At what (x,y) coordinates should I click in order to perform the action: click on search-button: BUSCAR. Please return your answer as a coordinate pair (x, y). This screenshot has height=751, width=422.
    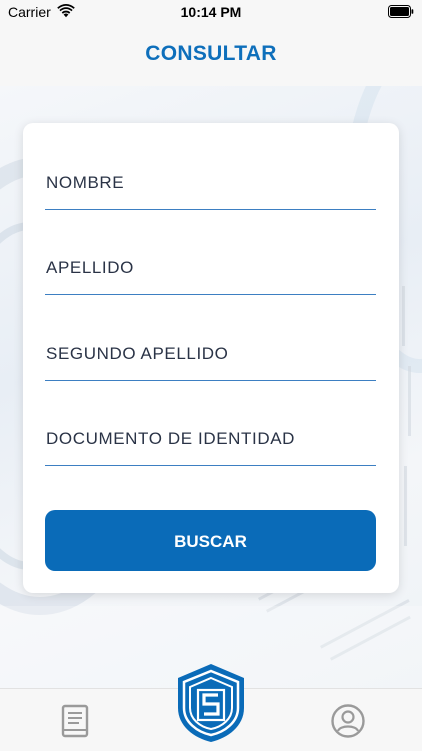
    Looking at the image, I should click on (210, 540).